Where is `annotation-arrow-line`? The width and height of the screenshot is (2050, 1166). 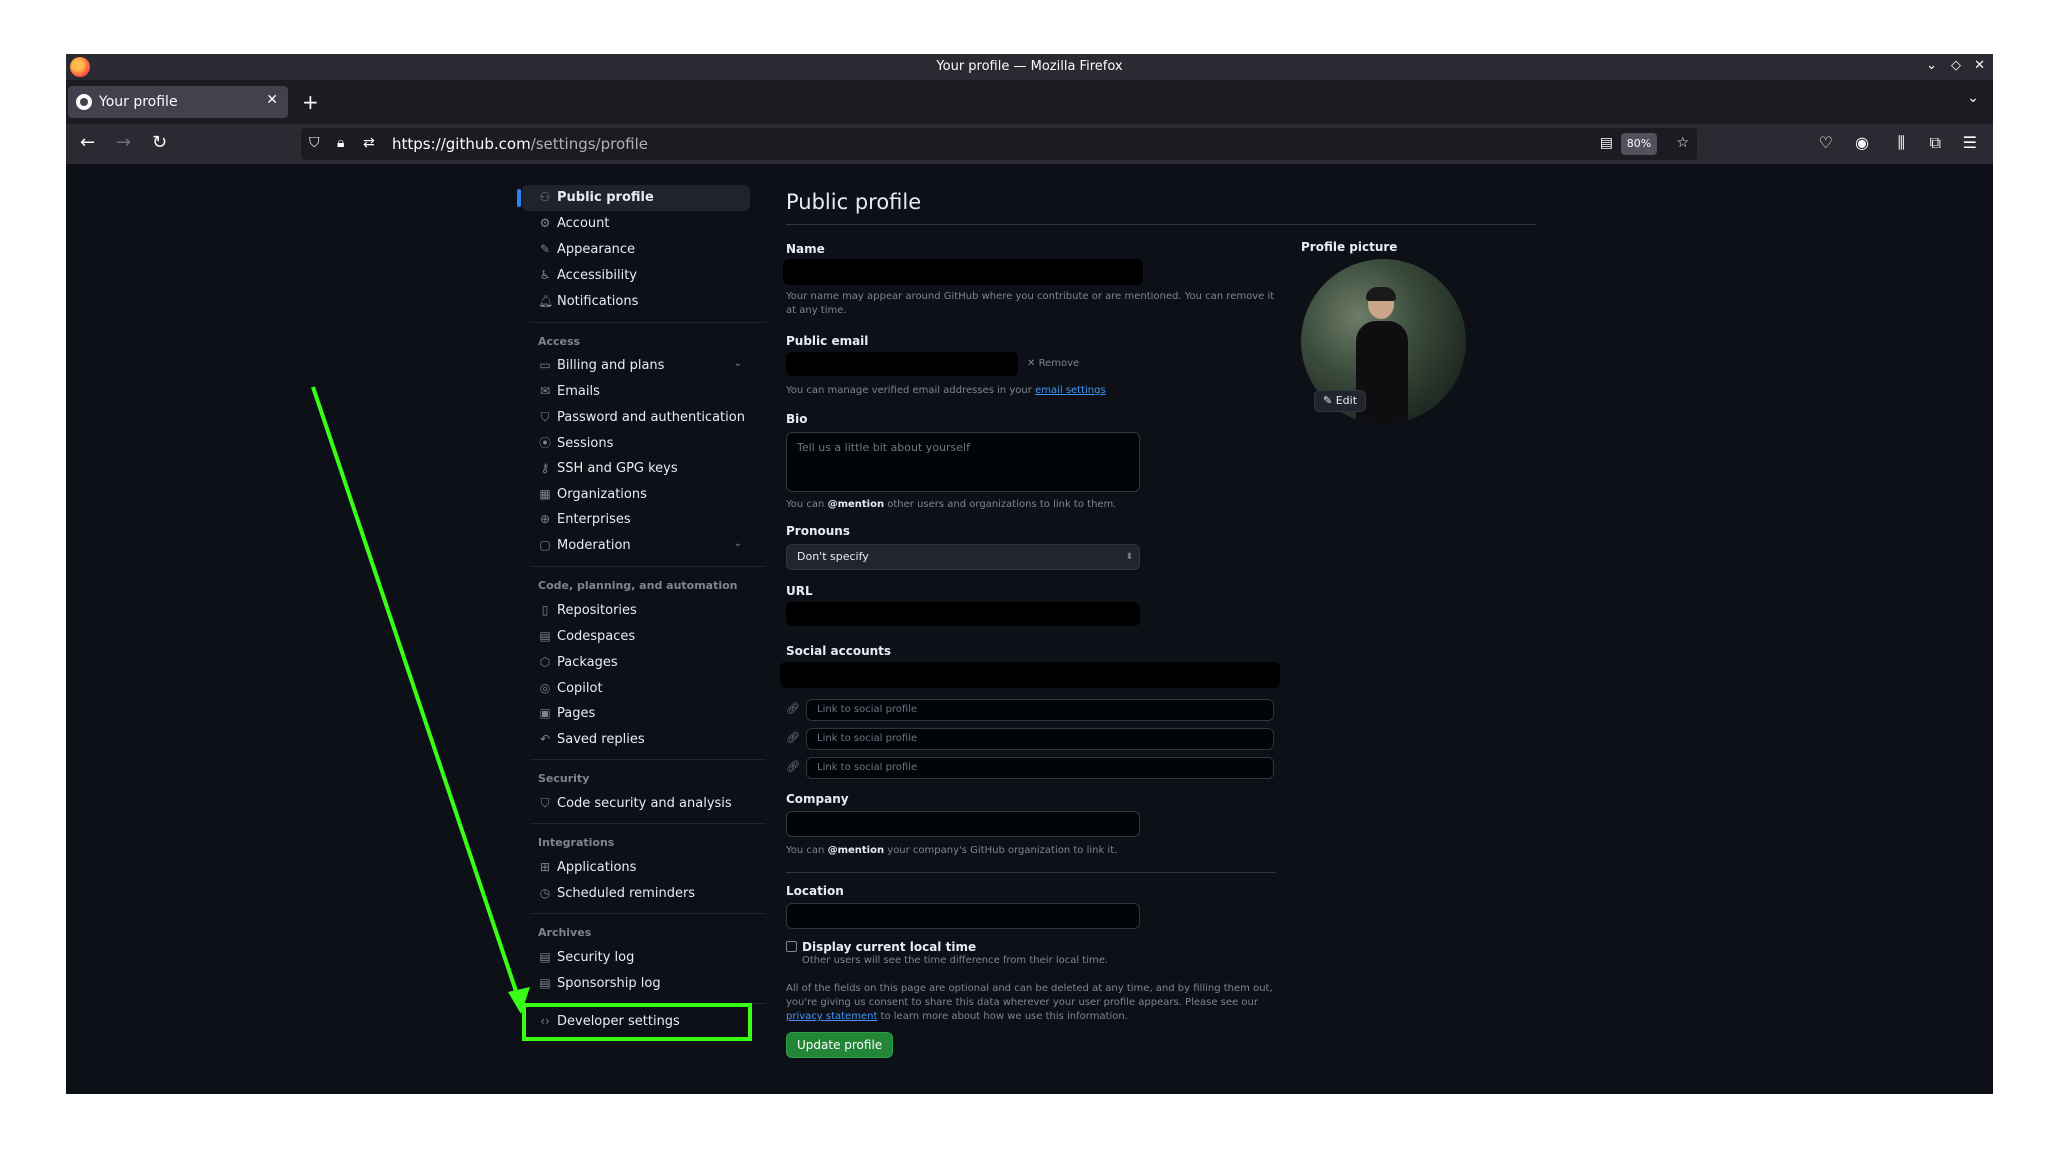
annotation-arrow-line is located at coordinates (417, 696).